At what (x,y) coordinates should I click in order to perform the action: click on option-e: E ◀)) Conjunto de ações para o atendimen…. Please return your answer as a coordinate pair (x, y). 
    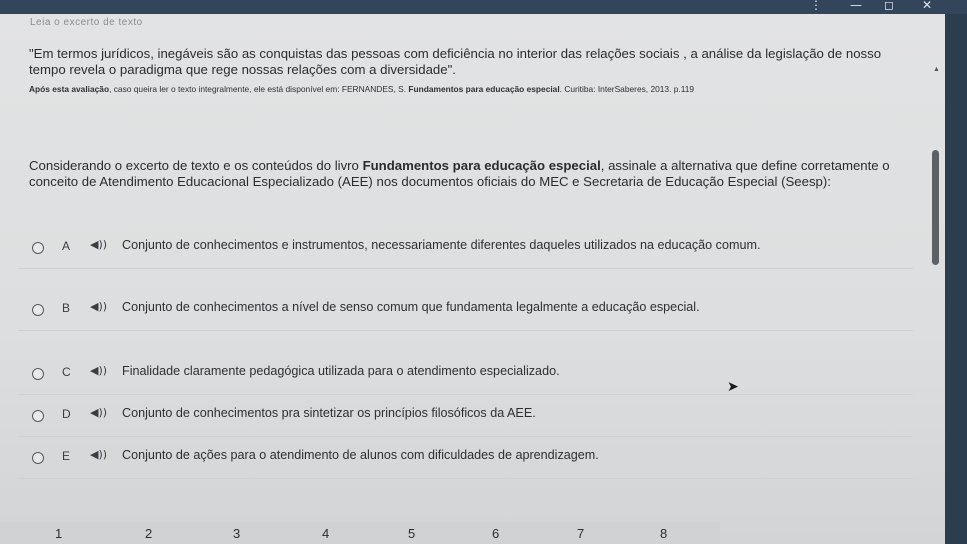
    Looking at the image, I should click on (465, 457).